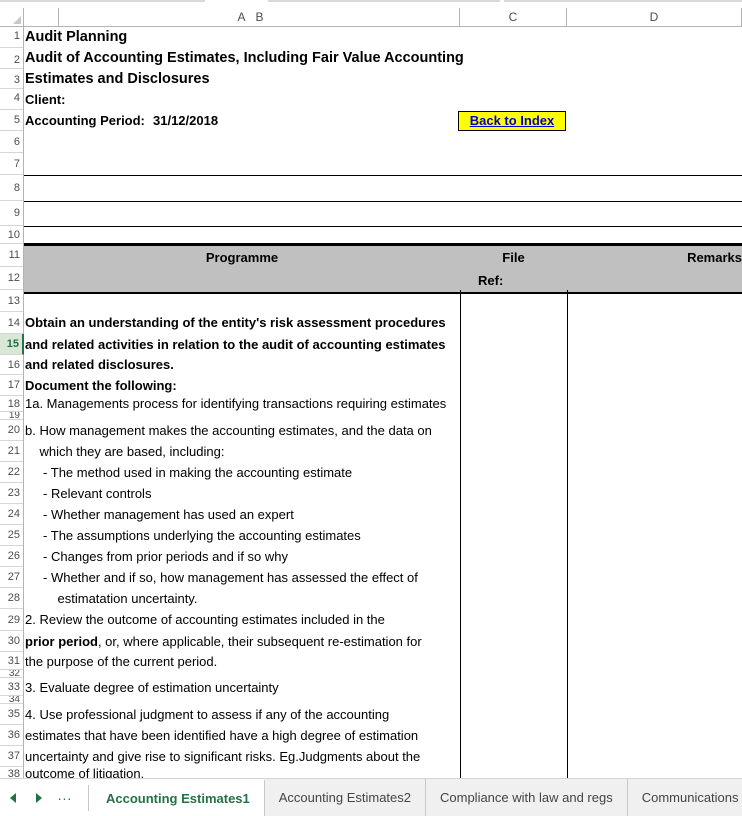 This screenshot has width=742, height=816. I want to click on row-header-15: 15, so click(12, 344).